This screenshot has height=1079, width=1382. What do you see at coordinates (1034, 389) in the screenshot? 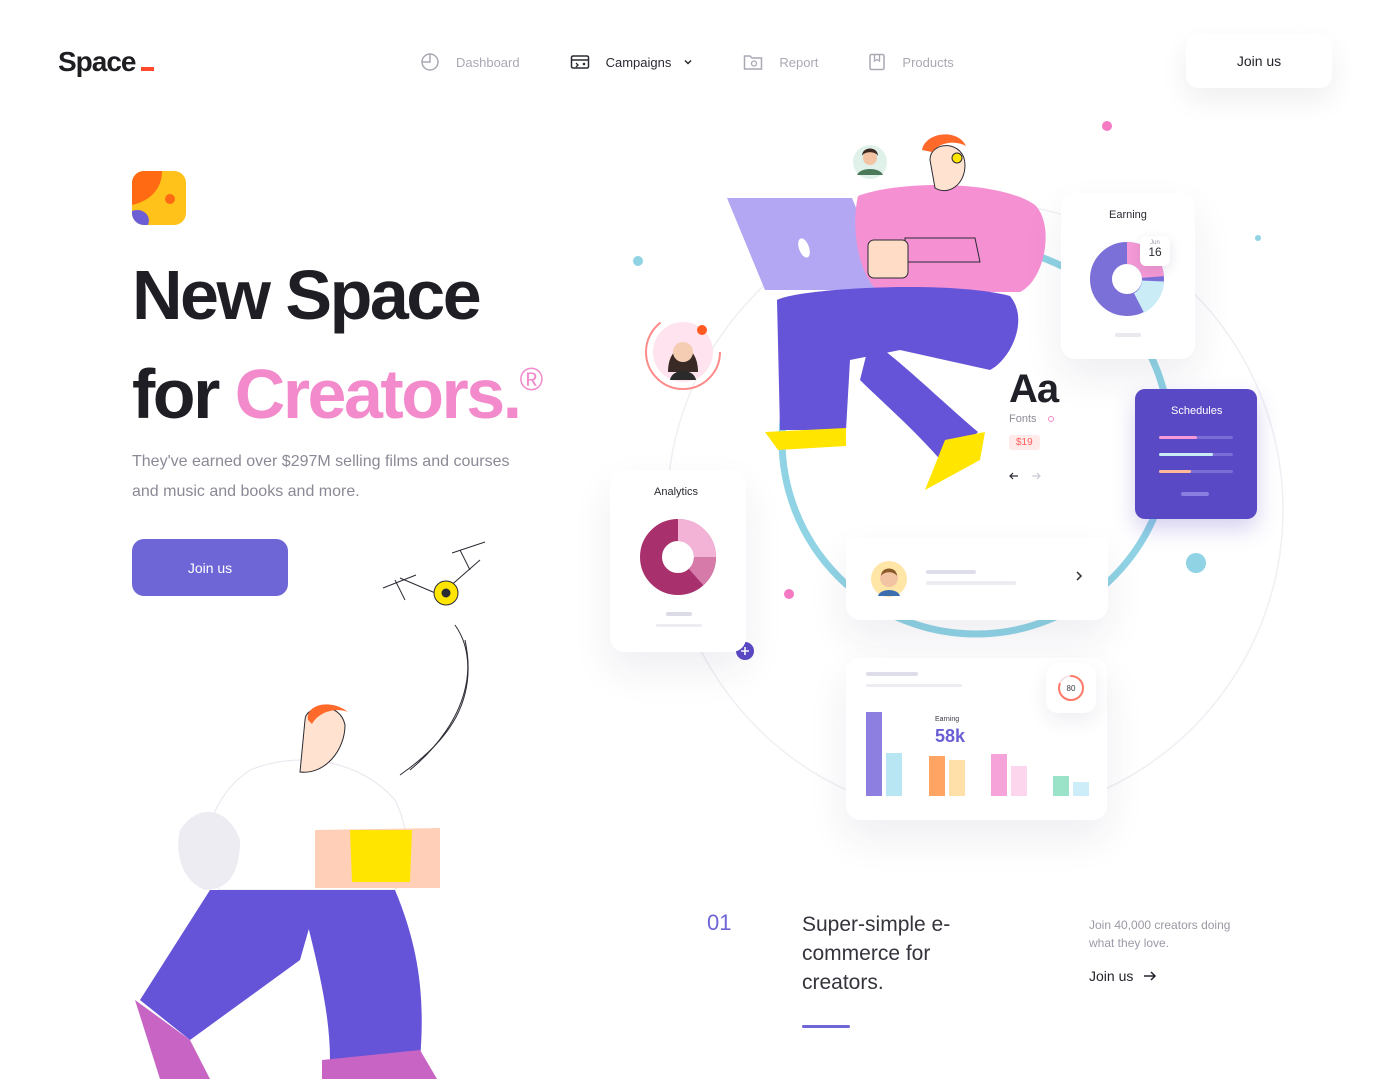
I see `font-sample: Aa` at bounding box center [1034, 389].